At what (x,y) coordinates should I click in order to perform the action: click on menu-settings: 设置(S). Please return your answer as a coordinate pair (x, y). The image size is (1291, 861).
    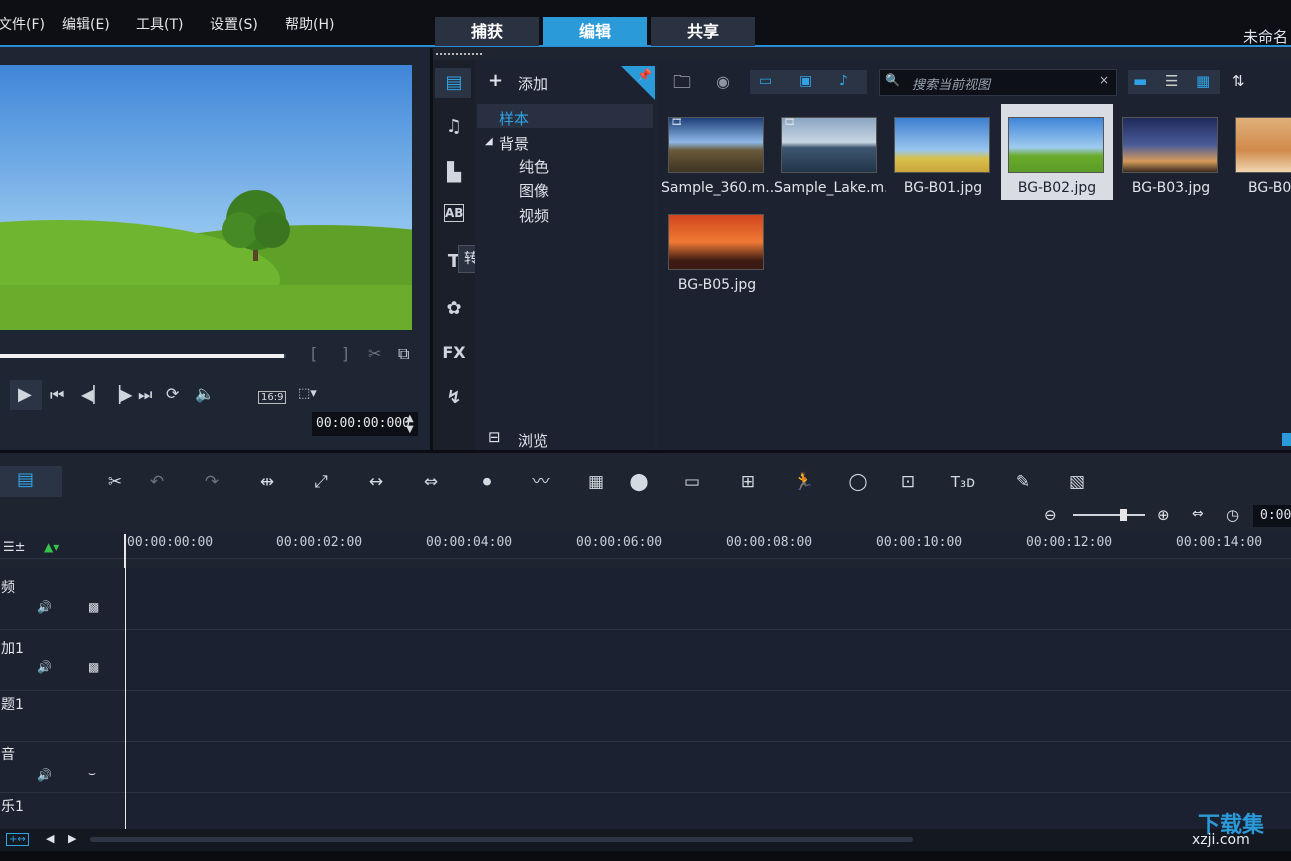
    Looking at the image, I should click on (234, 24).